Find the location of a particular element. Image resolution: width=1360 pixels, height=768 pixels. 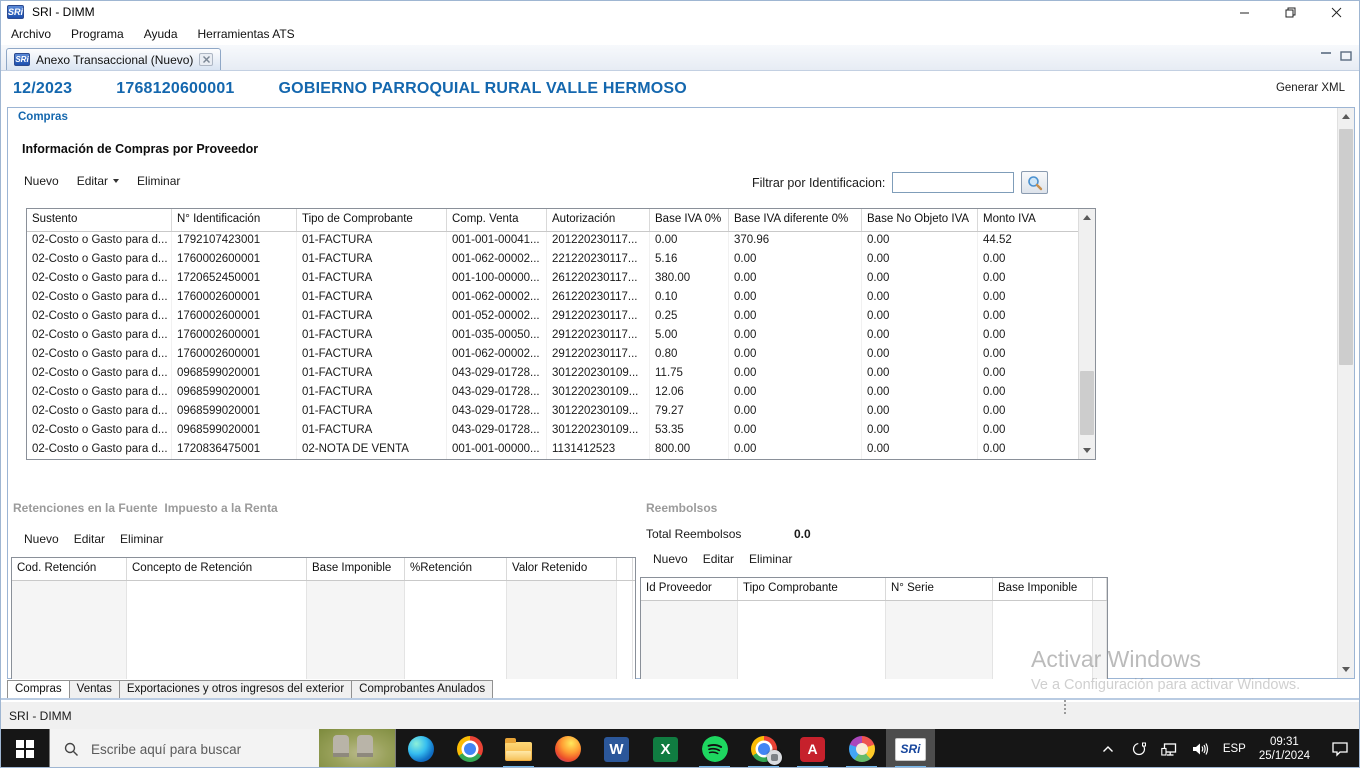

meet-taskbar-icon is located at coordinates (763, 748).